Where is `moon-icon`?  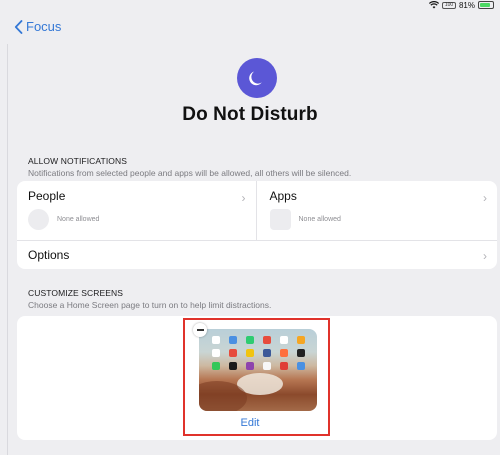
moon-icon is located at coordinates (255, 78).